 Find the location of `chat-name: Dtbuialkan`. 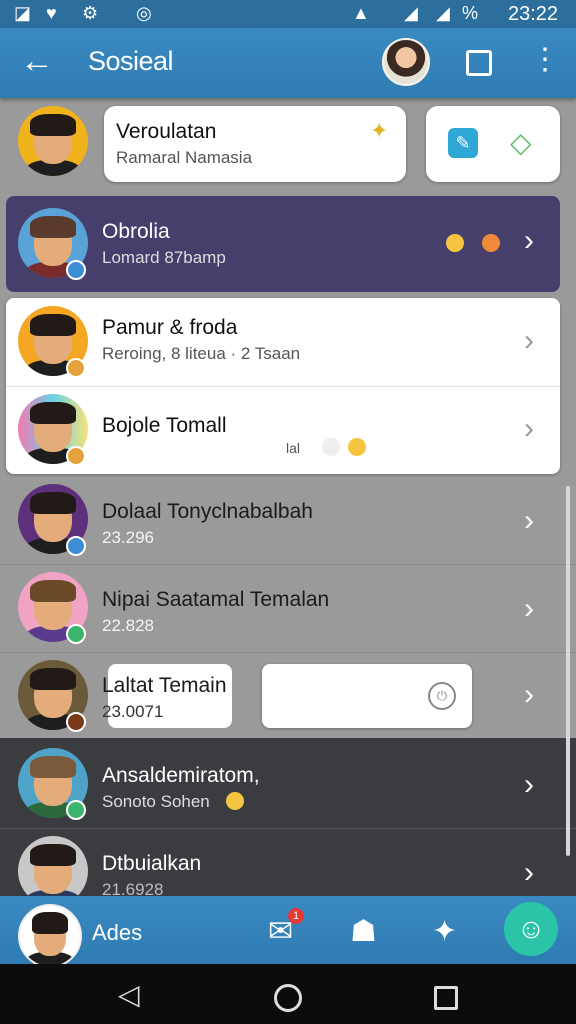

chat-name: Dtbuialkan is located at coordinates (152, 863).